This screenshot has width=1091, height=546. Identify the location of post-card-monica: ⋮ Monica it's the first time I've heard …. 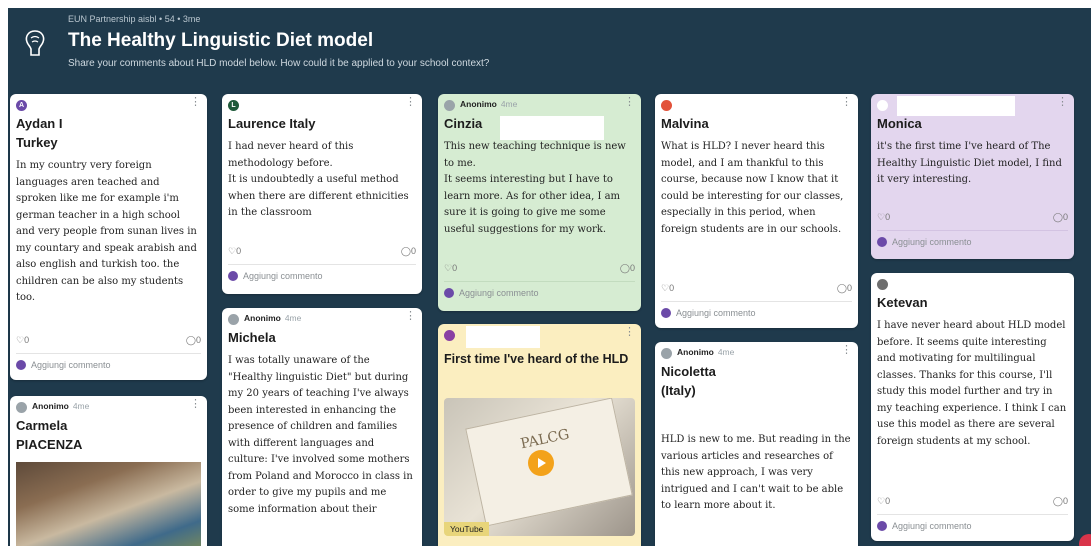
(972, 176).